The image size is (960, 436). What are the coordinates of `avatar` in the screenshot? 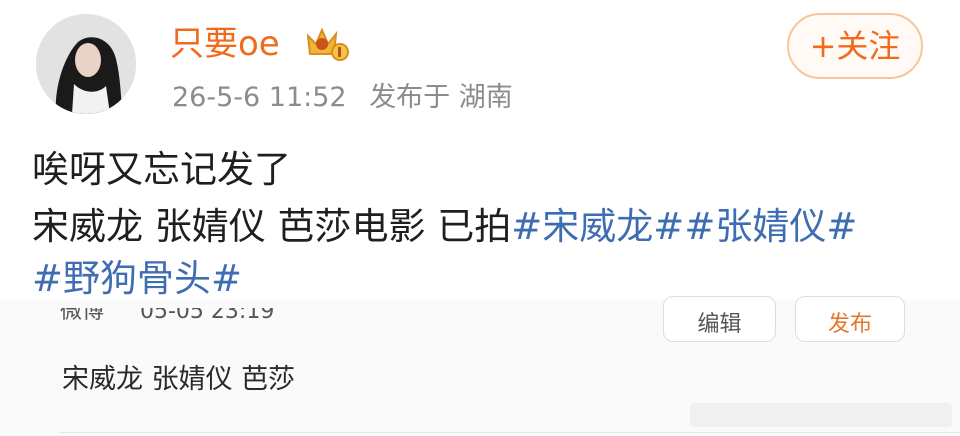 It's located at (86, 64).